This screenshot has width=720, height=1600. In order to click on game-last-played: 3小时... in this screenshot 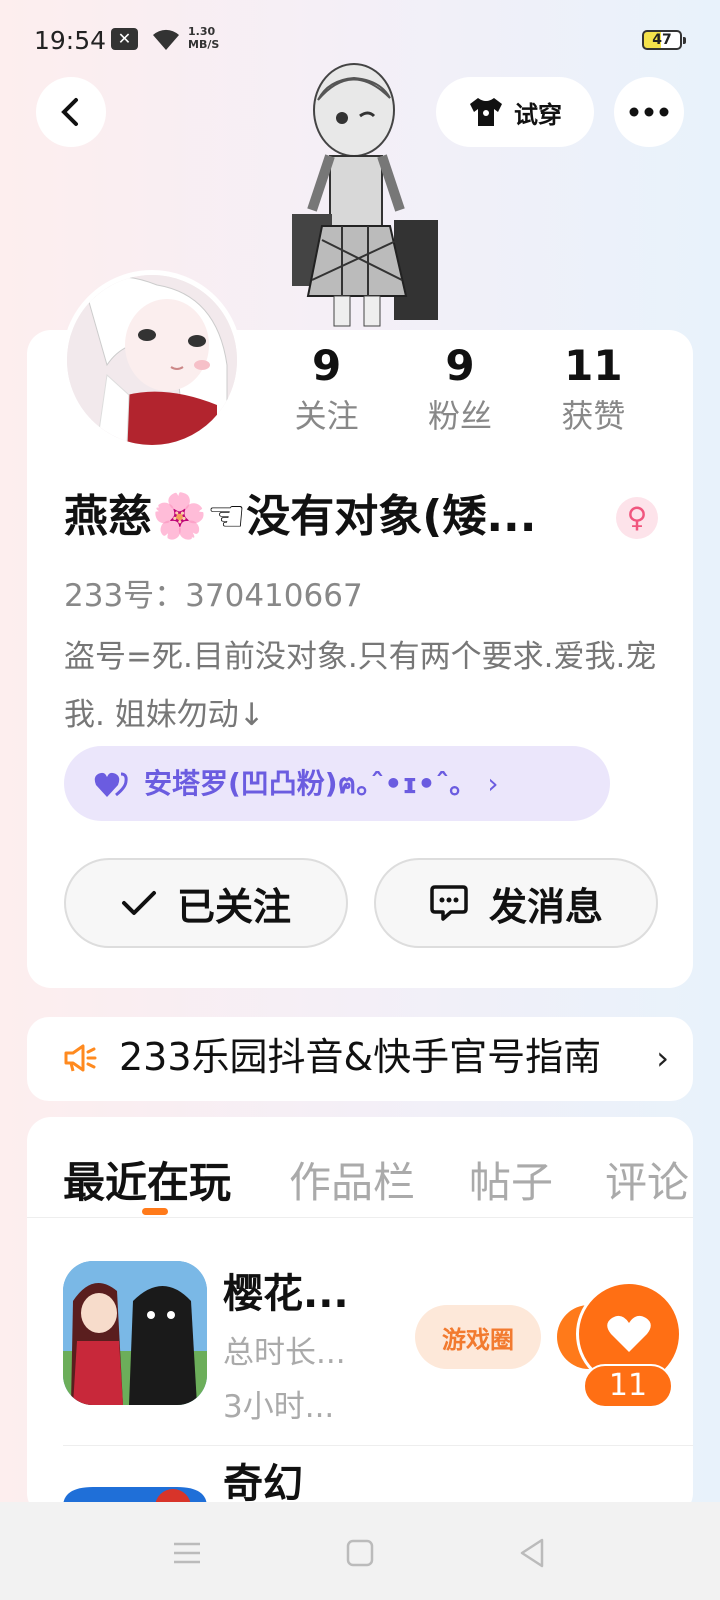, I will do `click(279, 1407)`.